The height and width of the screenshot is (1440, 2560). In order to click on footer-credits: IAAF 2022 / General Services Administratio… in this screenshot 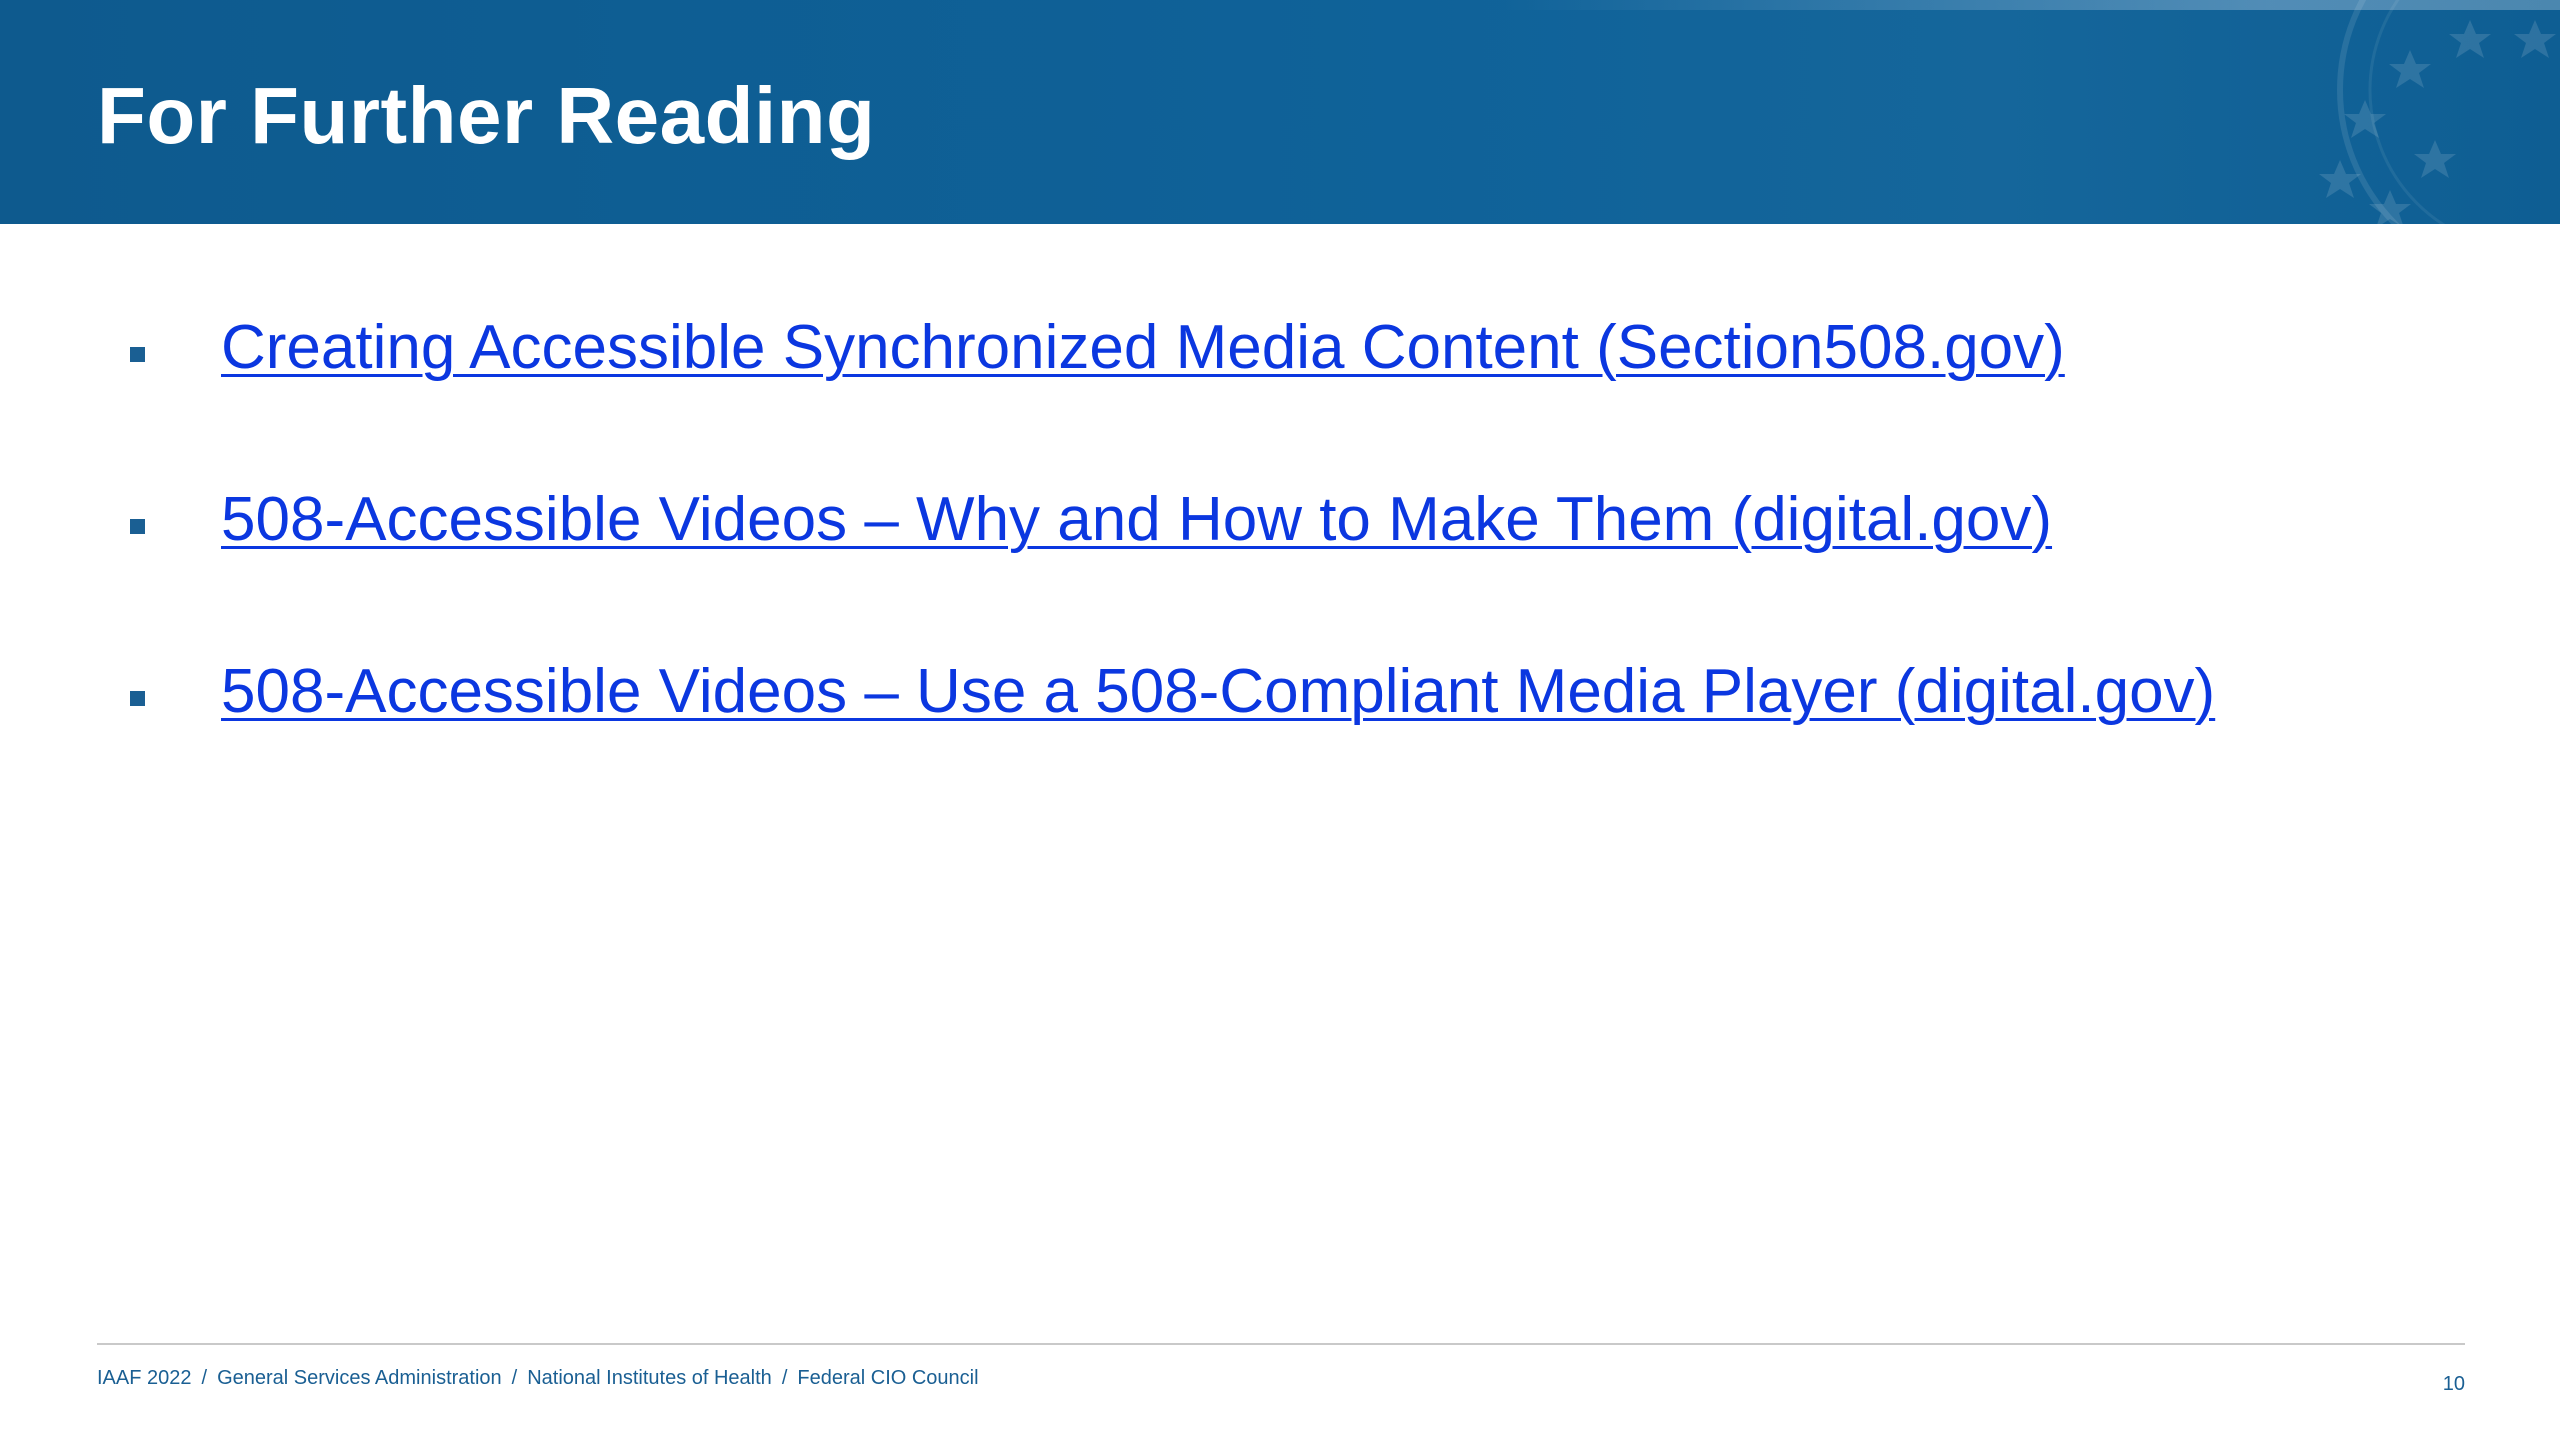, I will do `click(538, 1378)`.